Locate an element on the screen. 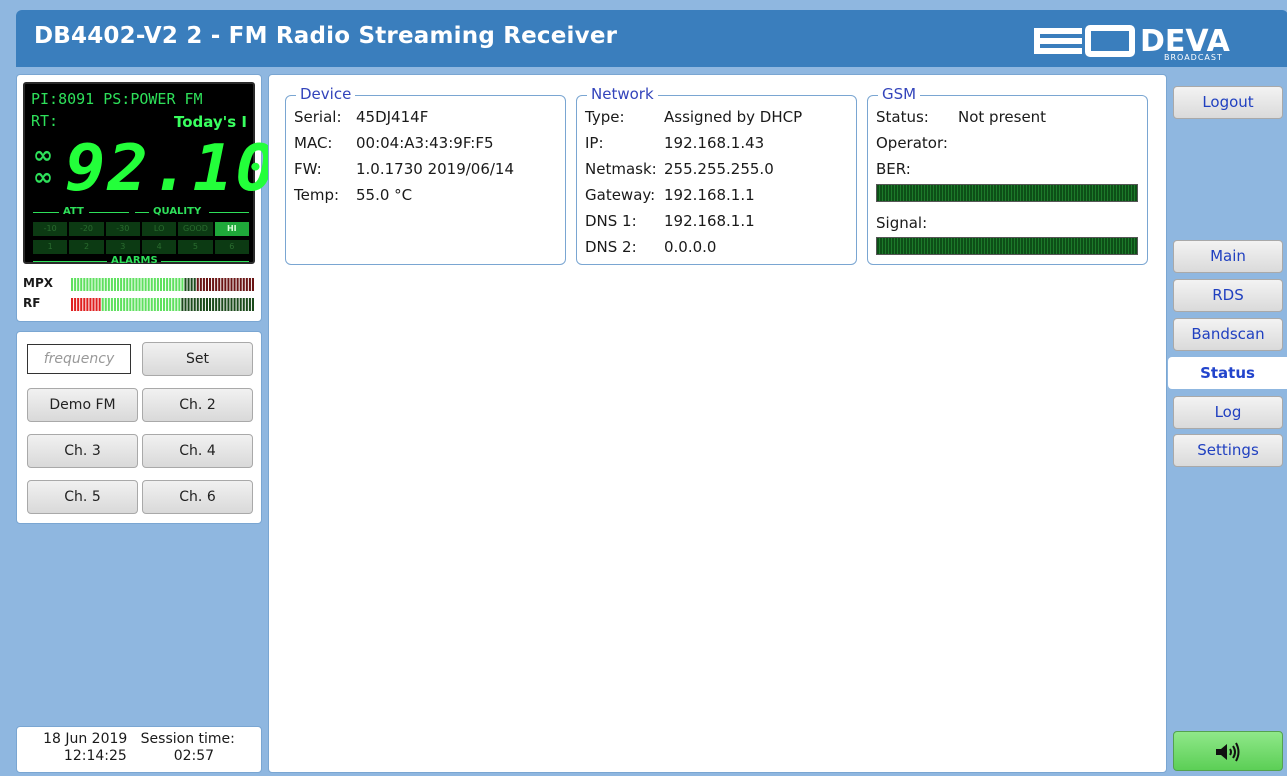 The height and width of the screenshot is (776, 1287). nav-settings: Settings is located at coordinates (1228, 450).